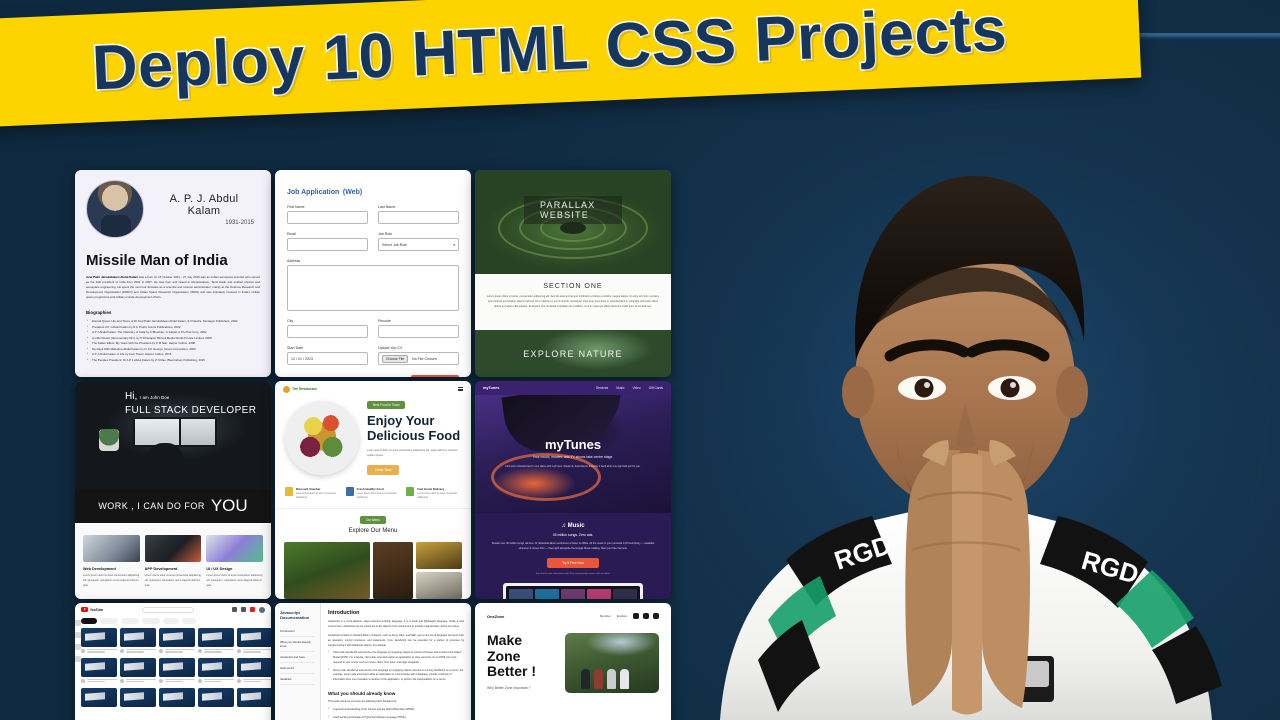  Describe the element at coordinates (109, 440) in the screenshot. I see `plant-decoration` at that location.